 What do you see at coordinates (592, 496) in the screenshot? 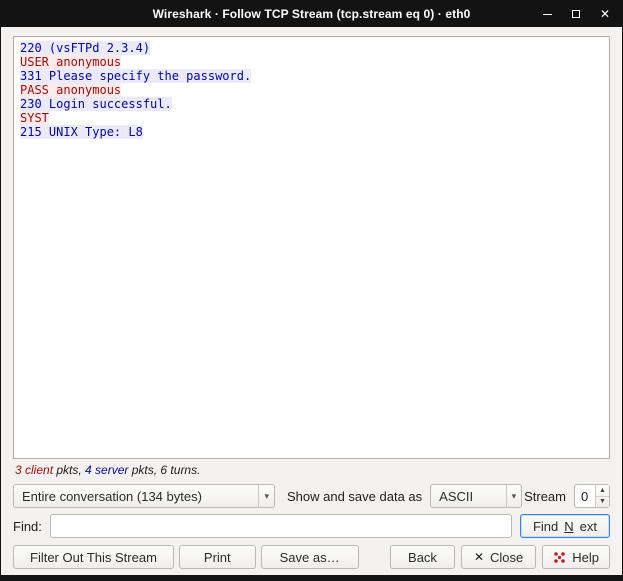
I see `stream-number-spinner: 0 ▲ ▼` at bounding box center [592, 496].